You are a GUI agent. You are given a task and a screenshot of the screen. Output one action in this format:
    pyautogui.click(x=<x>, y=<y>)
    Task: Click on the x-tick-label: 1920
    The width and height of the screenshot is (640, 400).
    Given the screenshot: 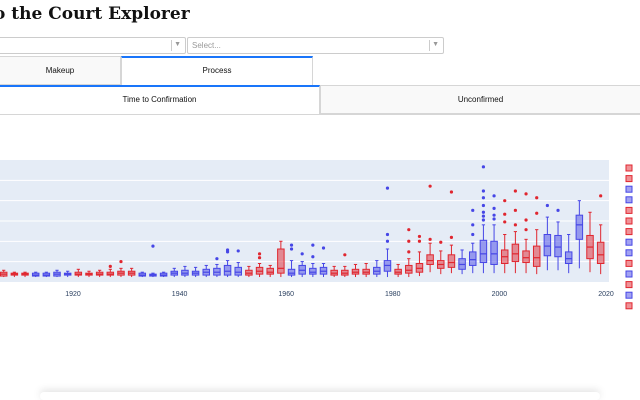 What is the action you would take?
    pyautogui.click(x=73, y=294)
    